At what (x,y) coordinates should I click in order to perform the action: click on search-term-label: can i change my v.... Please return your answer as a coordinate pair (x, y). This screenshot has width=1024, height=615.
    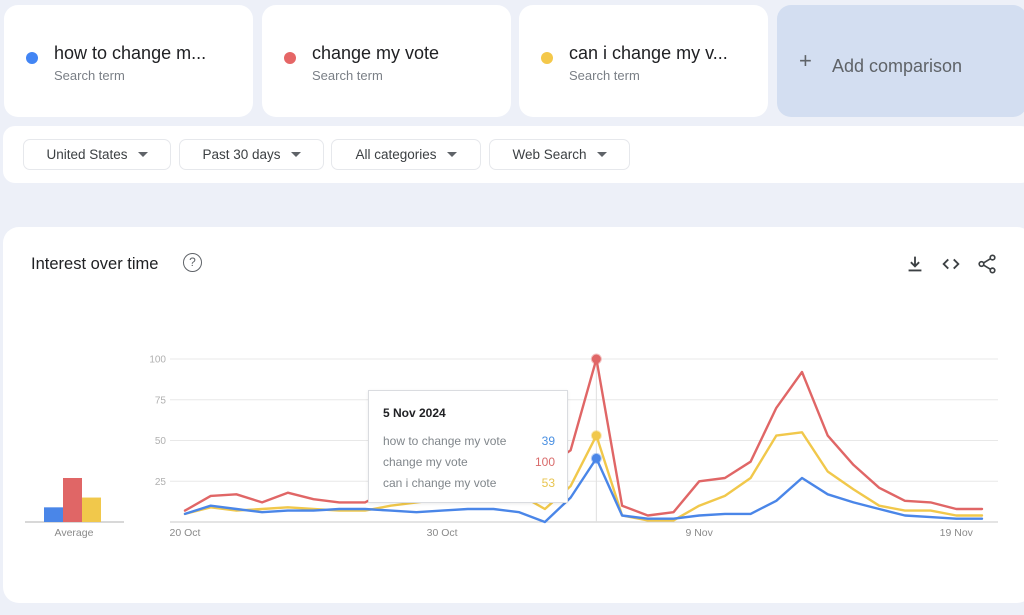
    Looking at the image, I should click on (648, 53).